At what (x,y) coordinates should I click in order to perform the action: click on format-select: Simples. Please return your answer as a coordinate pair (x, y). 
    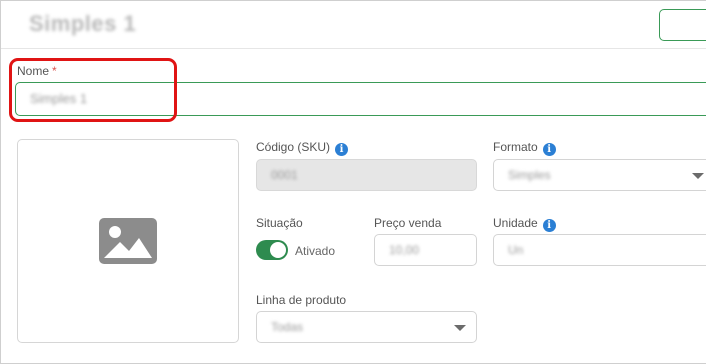
    Looking at the image, I should click on (599, 175).